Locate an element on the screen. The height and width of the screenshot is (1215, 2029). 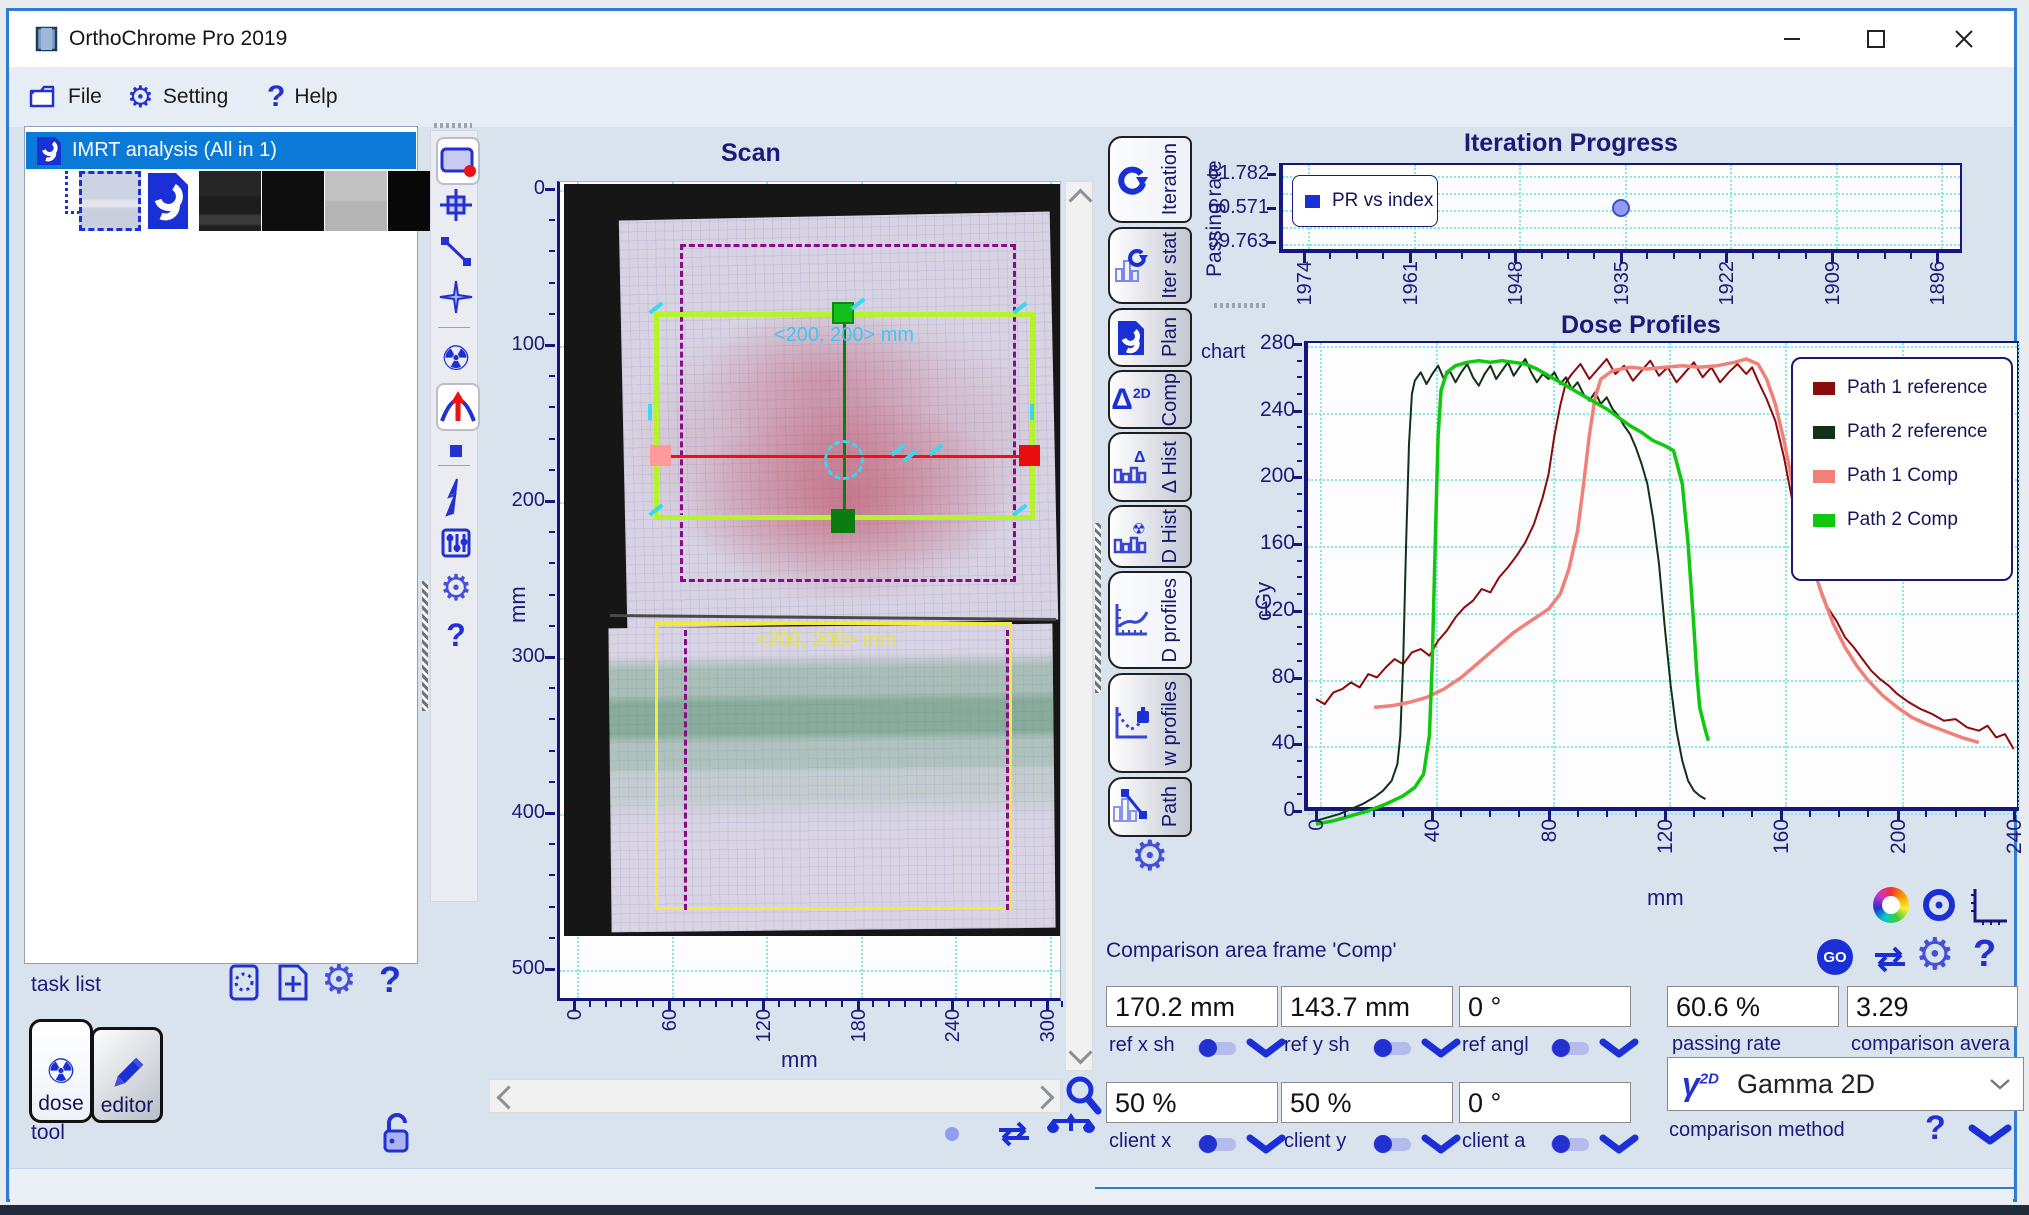
task-row-selected: IMRT analysis (All in 1) is located at coordinates (221, 150).